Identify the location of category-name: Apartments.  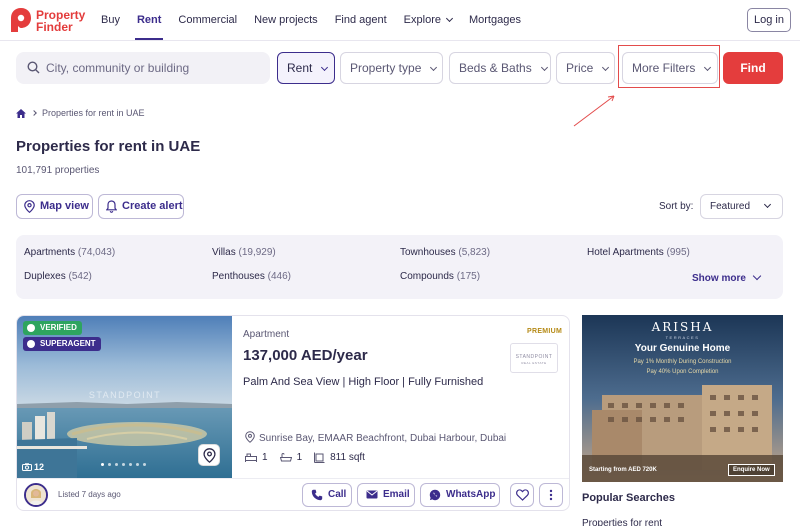
(50, 252).